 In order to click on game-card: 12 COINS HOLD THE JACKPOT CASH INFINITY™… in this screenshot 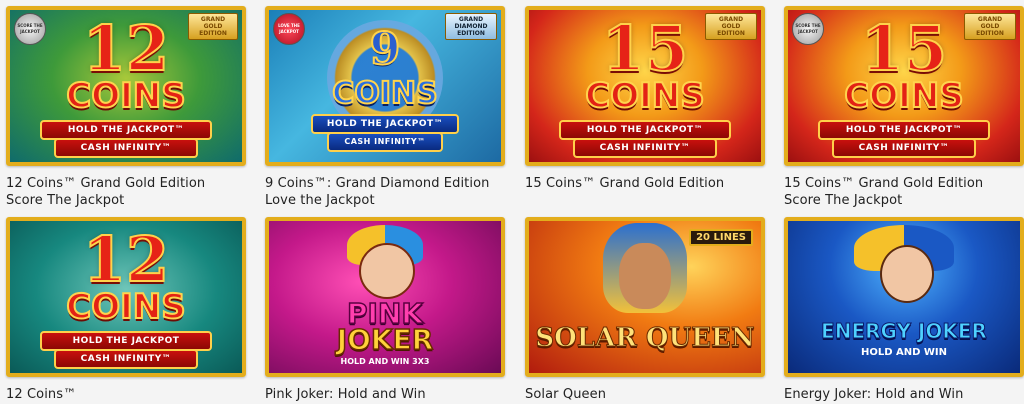, I will do `click(126, 310)`.